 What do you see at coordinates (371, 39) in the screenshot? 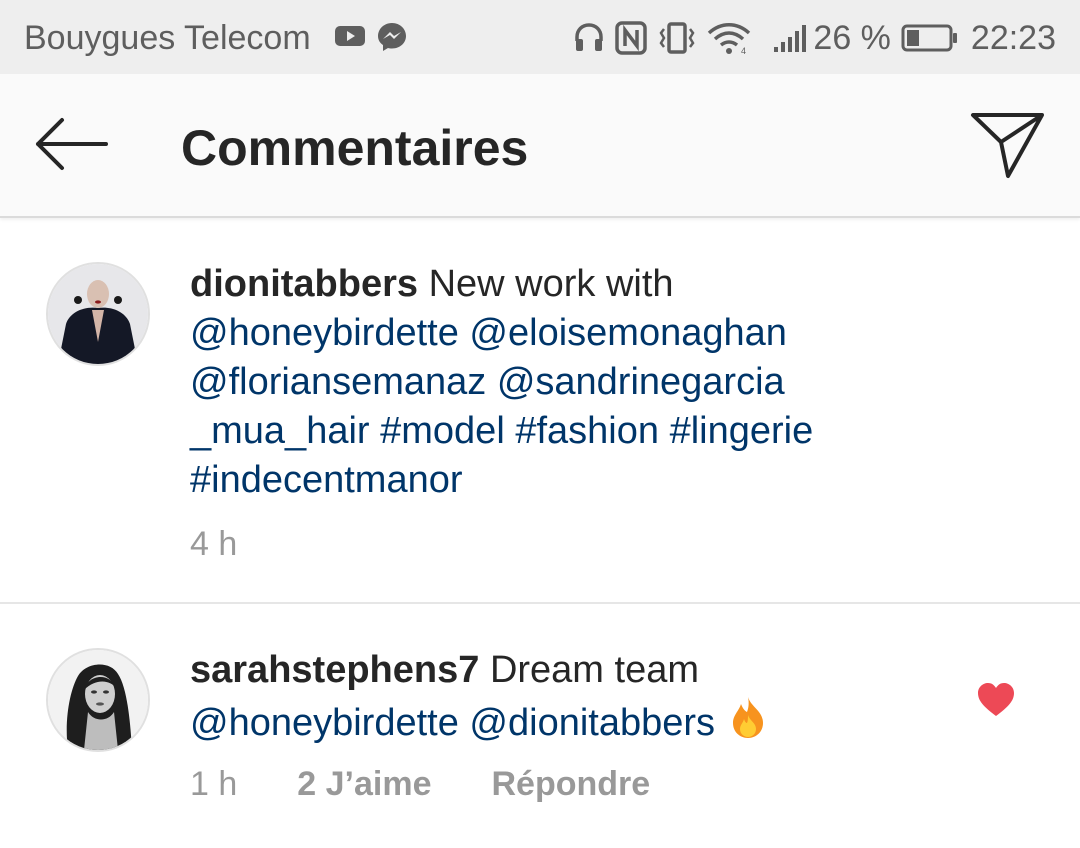
I see `notification-icons` at bounding box center [371, 39].